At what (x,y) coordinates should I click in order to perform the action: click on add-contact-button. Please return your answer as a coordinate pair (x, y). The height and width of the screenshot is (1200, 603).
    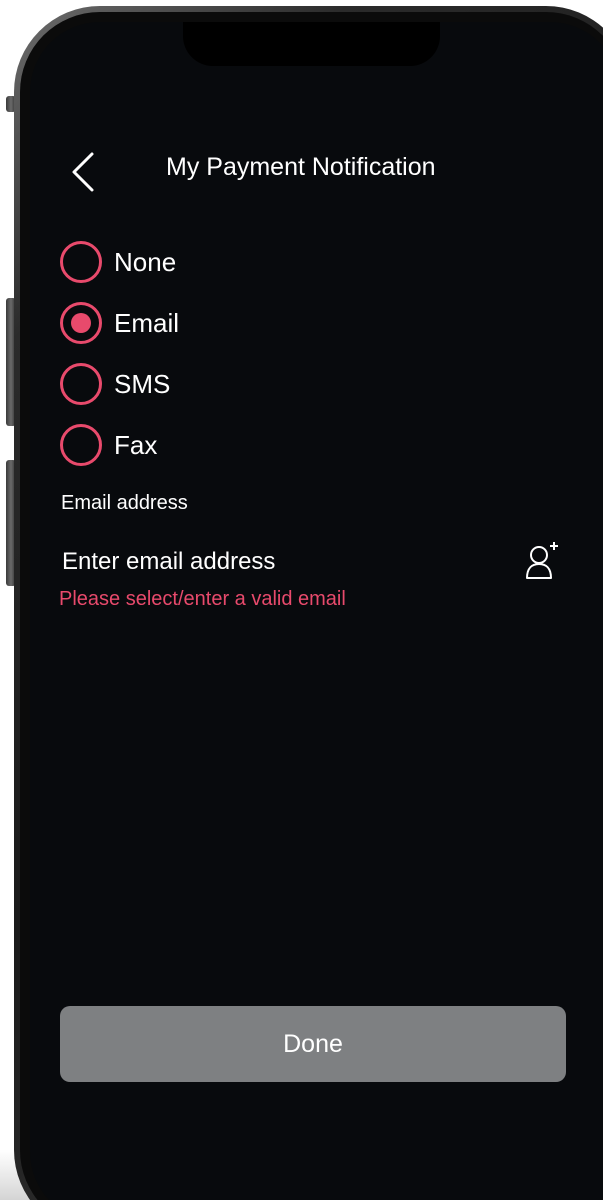
    Looking at the image, I should click on (542, 560).